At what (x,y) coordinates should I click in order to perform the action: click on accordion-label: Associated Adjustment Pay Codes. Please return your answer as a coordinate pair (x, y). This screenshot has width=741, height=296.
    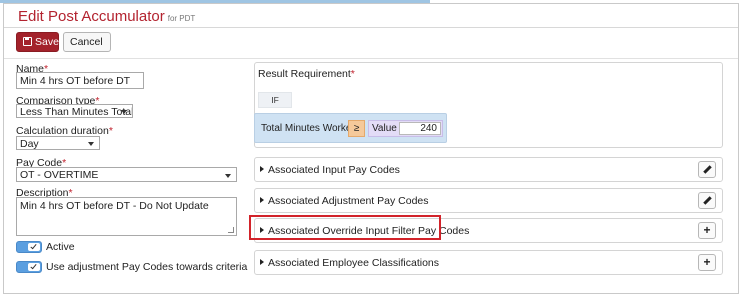
    Looking at the image, I should click on (344, 201).